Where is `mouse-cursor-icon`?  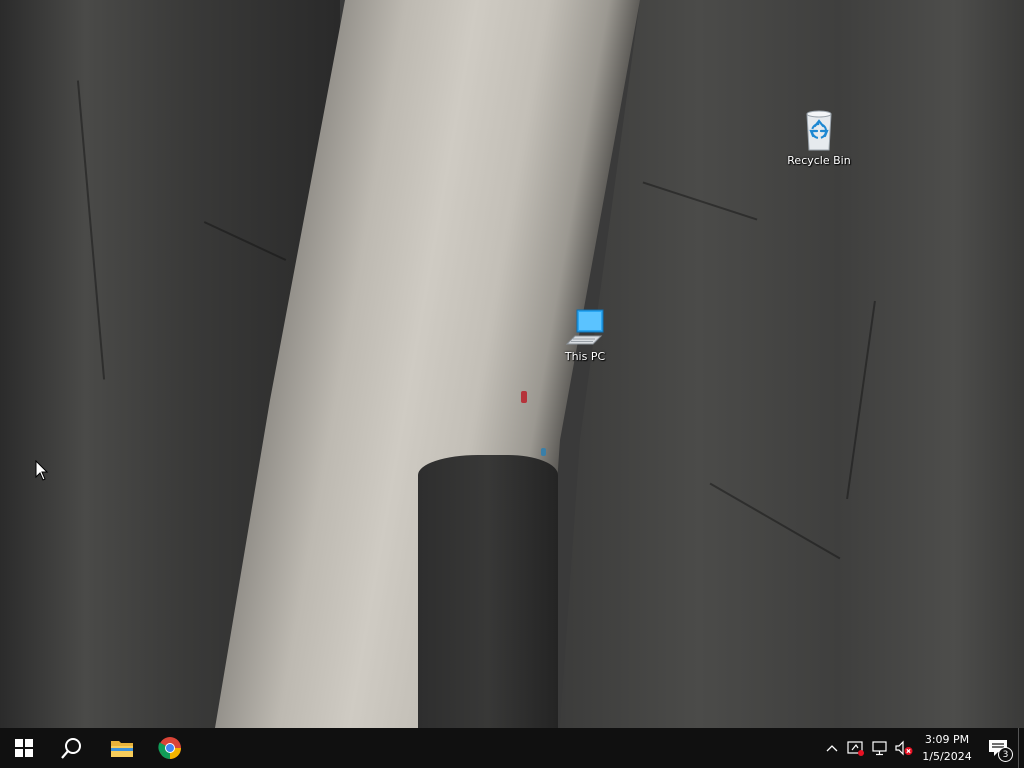
mouse-cursor-icon is located at coordinates (42, 470).